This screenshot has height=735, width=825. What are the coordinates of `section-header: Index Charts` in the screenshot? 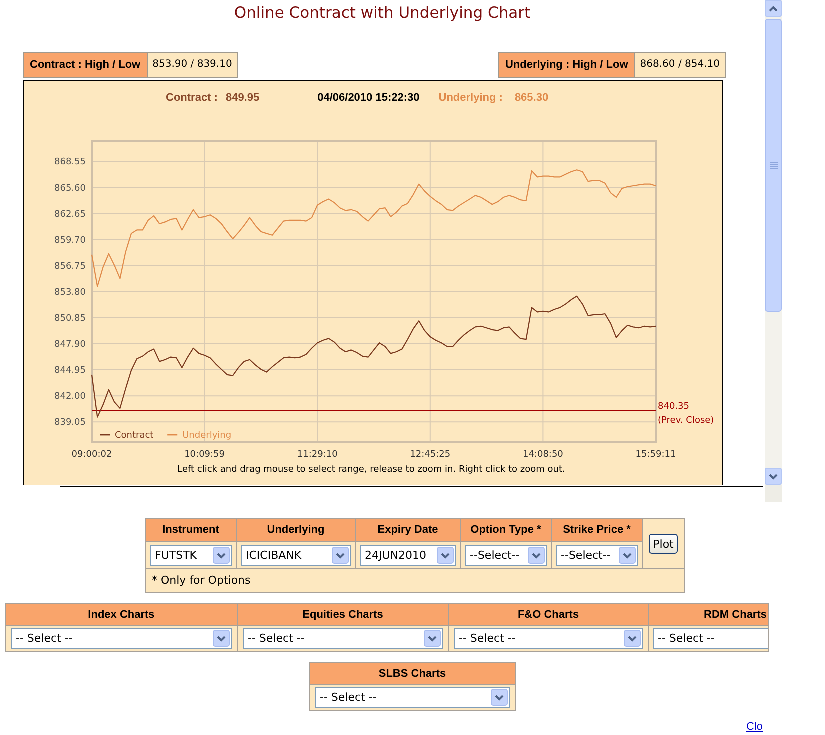 It's located at (122, 615).